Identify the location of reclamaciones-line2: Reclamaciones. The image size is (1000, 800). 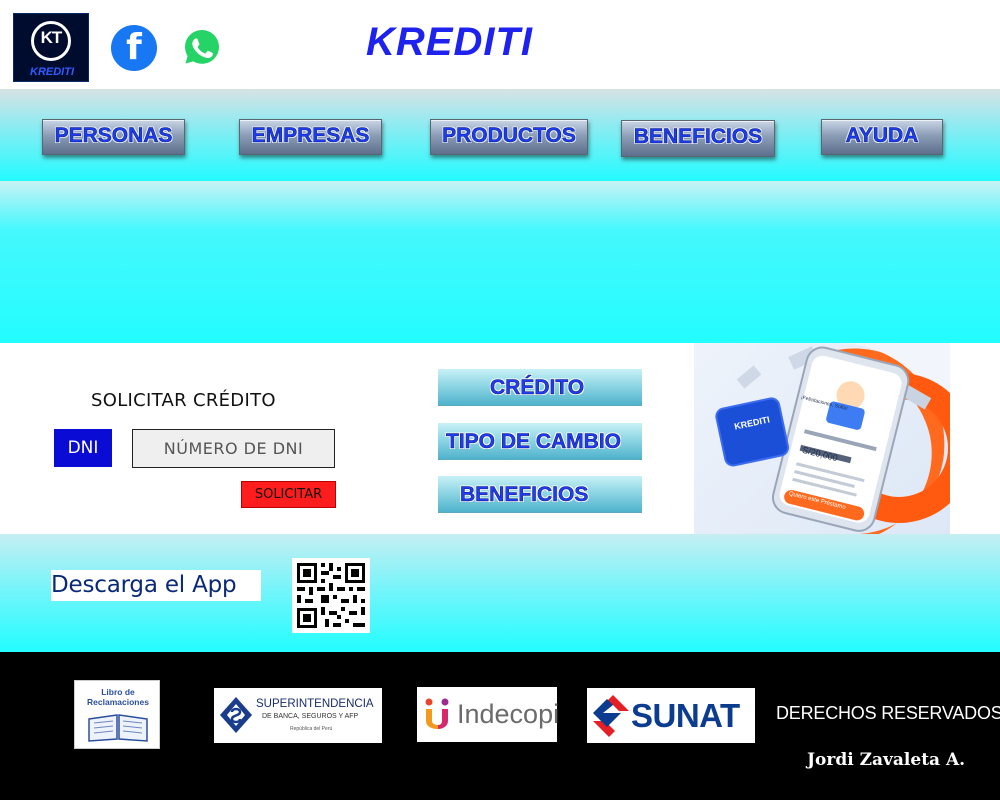
(118, 702).